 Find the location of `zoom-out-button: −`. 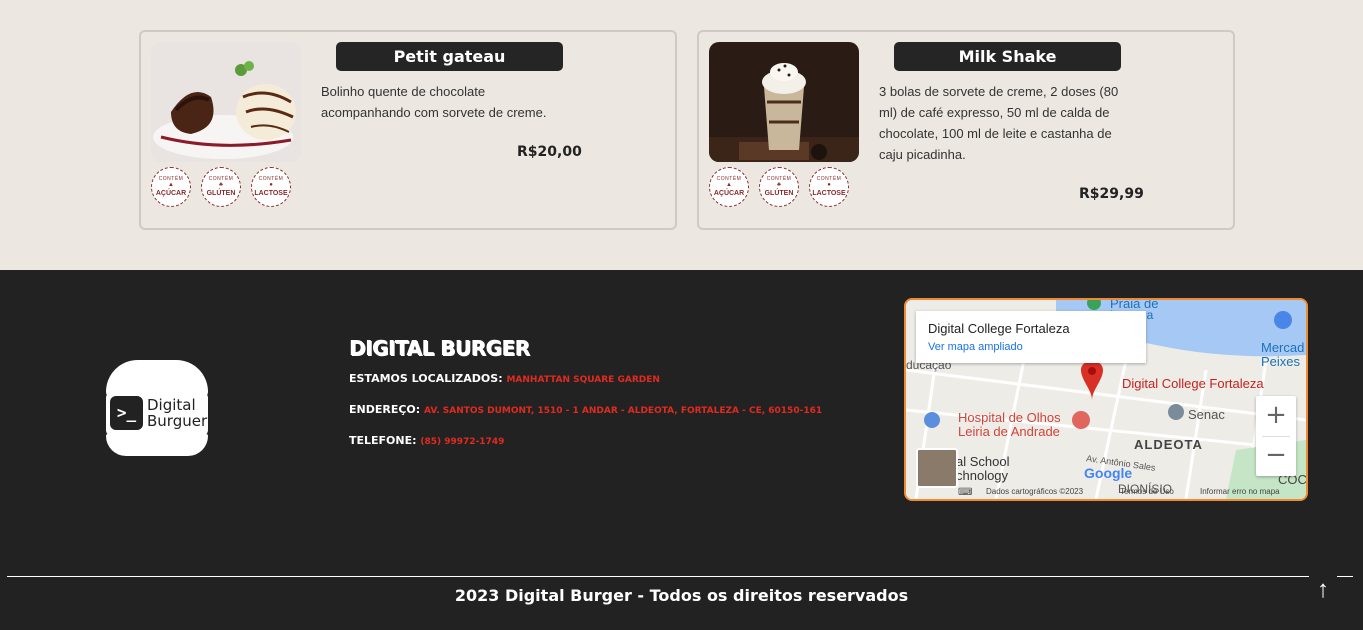

zoom-out-button: − is located at coordinates (1276, 456).